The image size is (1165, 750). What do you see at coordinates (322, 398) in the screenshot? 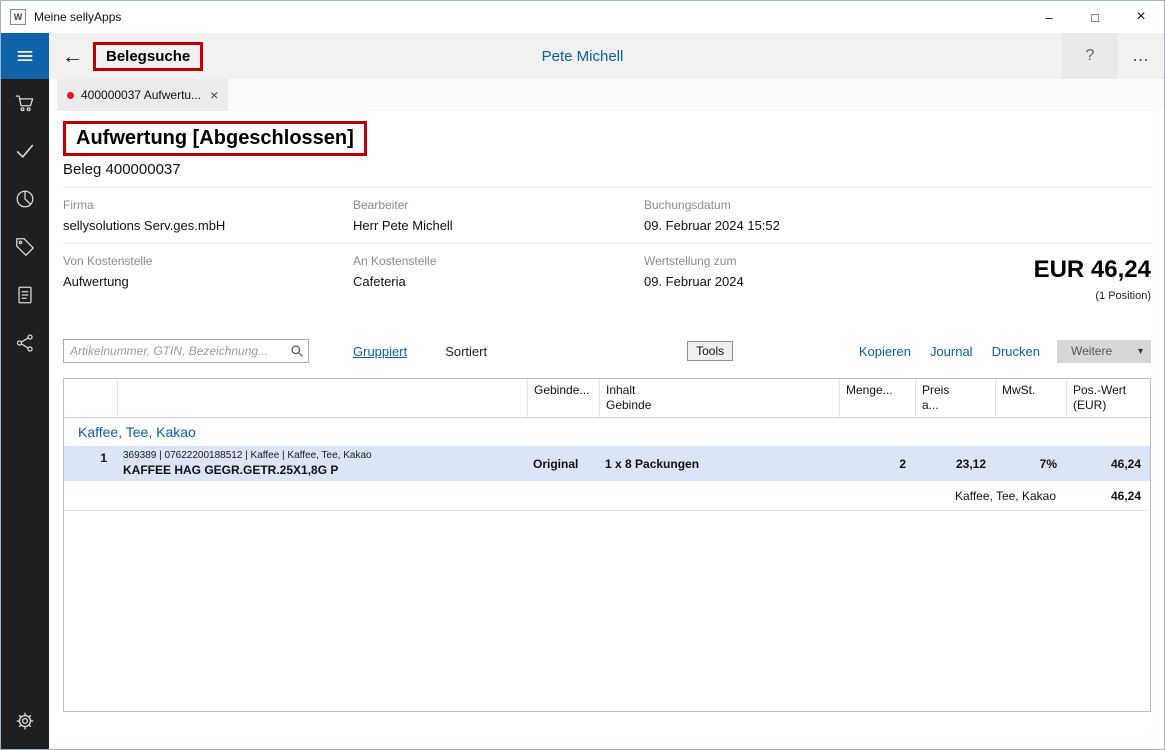
I see `col-header-article` at bounding box center [322, 398].